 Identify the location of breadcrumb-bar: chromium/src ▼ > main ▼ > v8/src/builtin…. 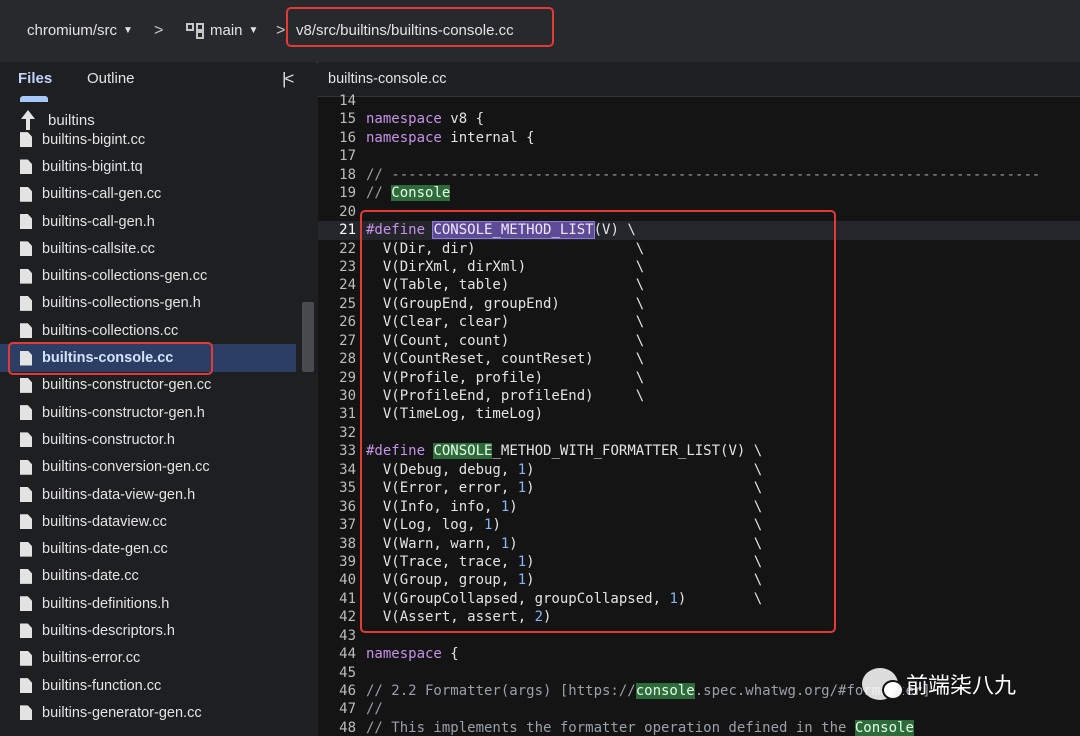
(540, 31).